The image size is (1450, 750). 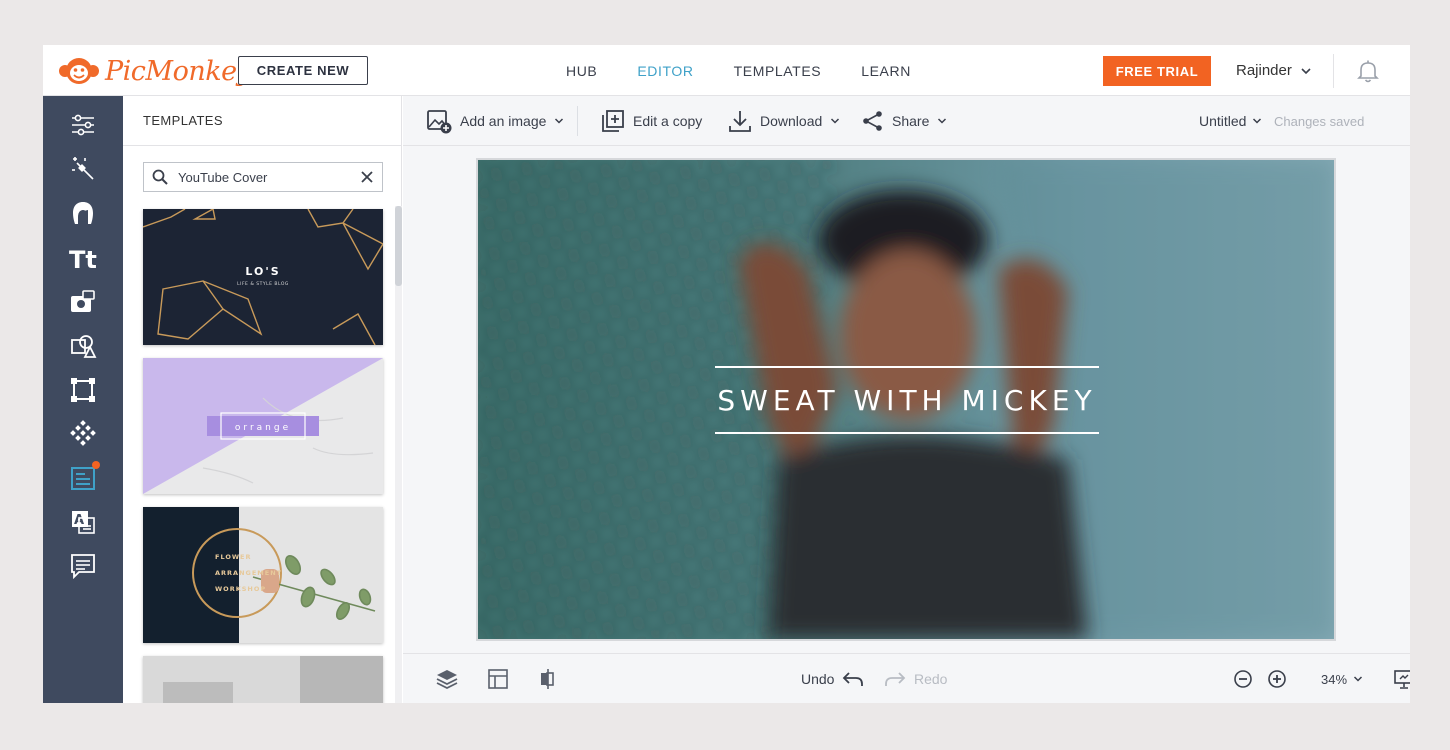 I want to click on comments-icon, so click(x=83, y=567).